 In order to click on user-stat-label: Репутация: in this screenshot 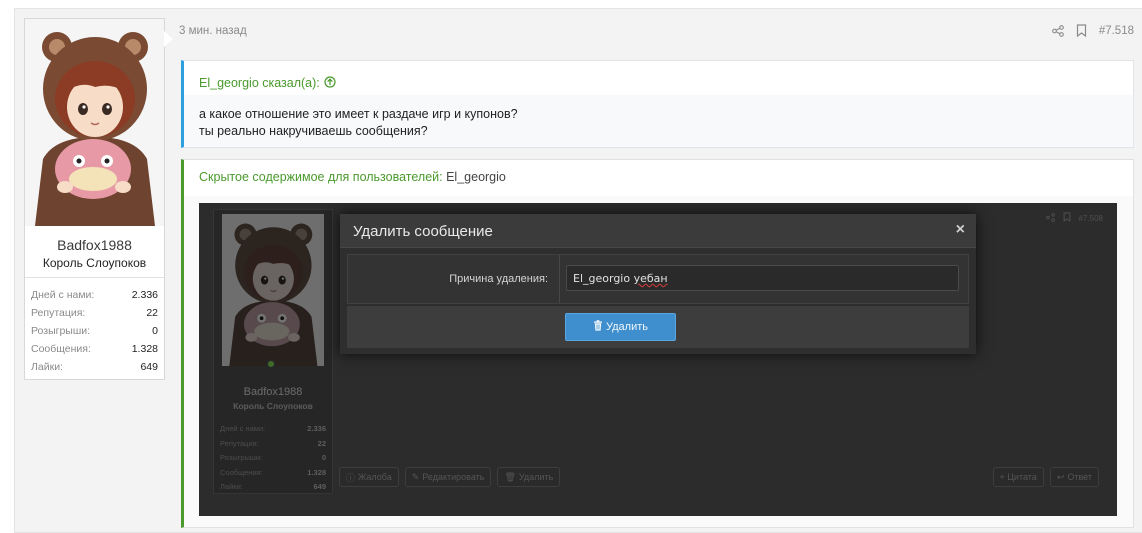, I will do `click(58, 313)`.